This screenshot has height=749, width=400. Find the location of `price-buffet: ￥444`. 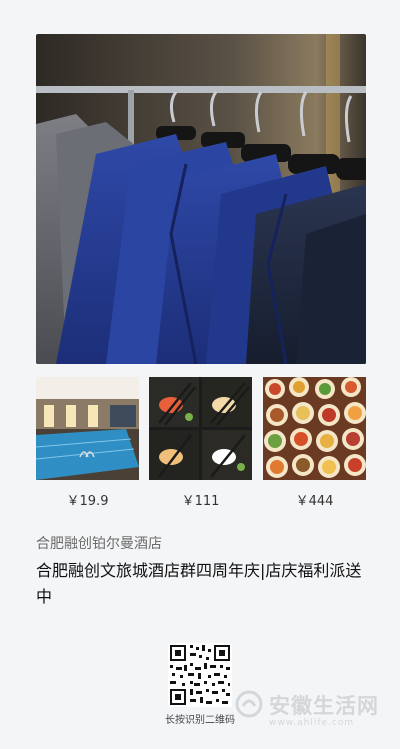

price-buffet: ￥444 is located at coordinates (314, 501).